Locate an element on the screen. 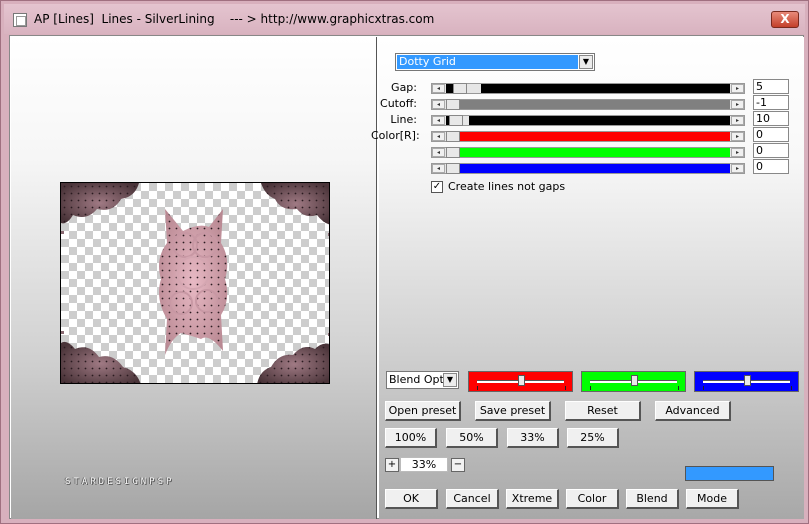 The width and height of the screenshot is (809, 524). blue-blend-slider is located at coordinates (746, 381).